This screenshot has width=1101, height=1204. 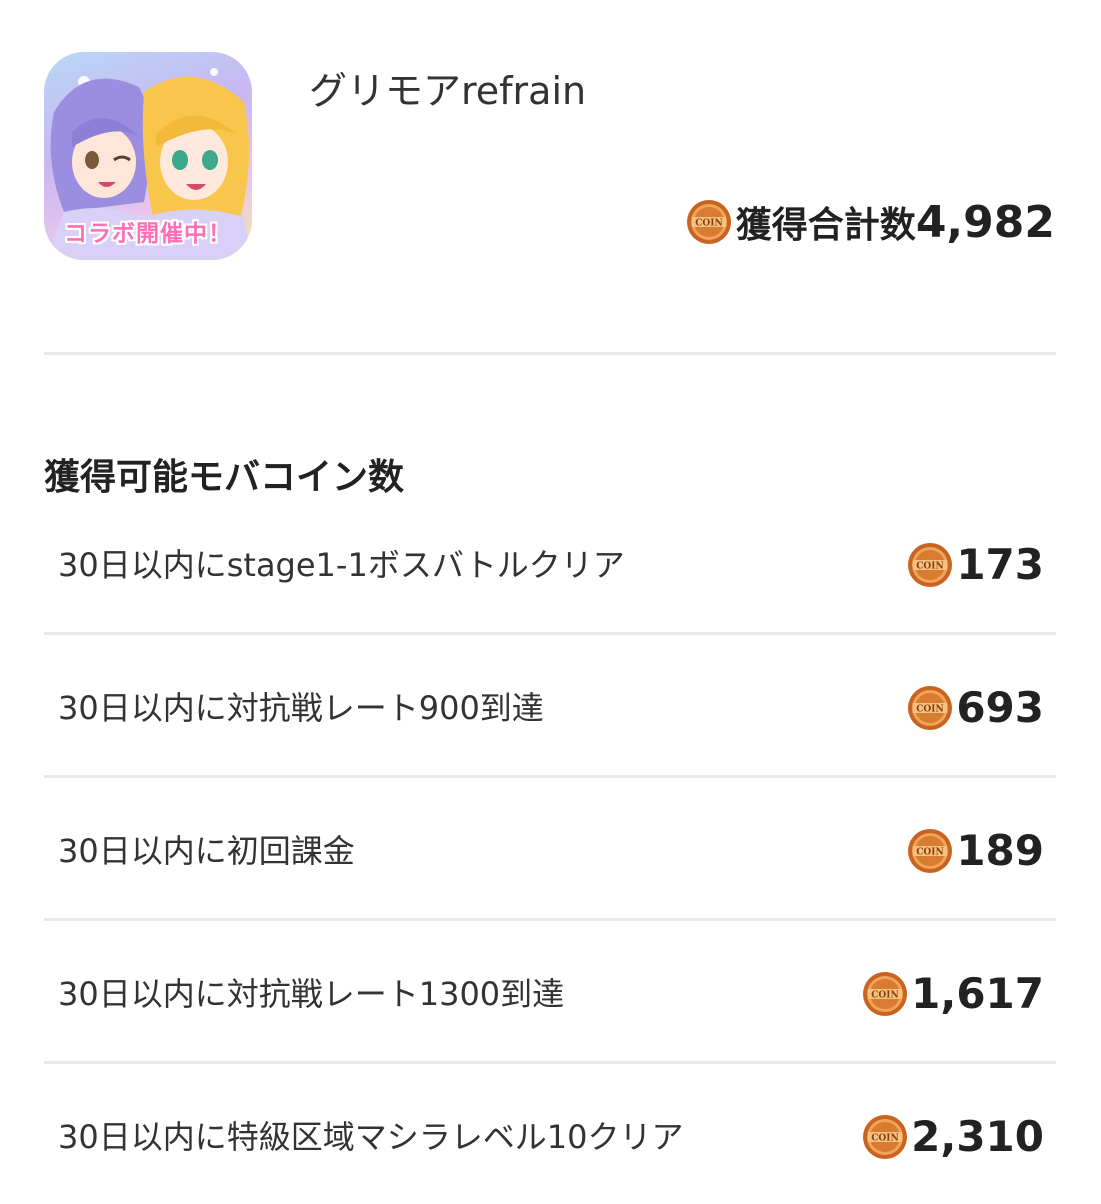 What do you see at coordinates (311, 994) in the screenshot?
I see `mission-label: 30日以内に対抗戦レート1300到達` at bounding box center [311, 994].